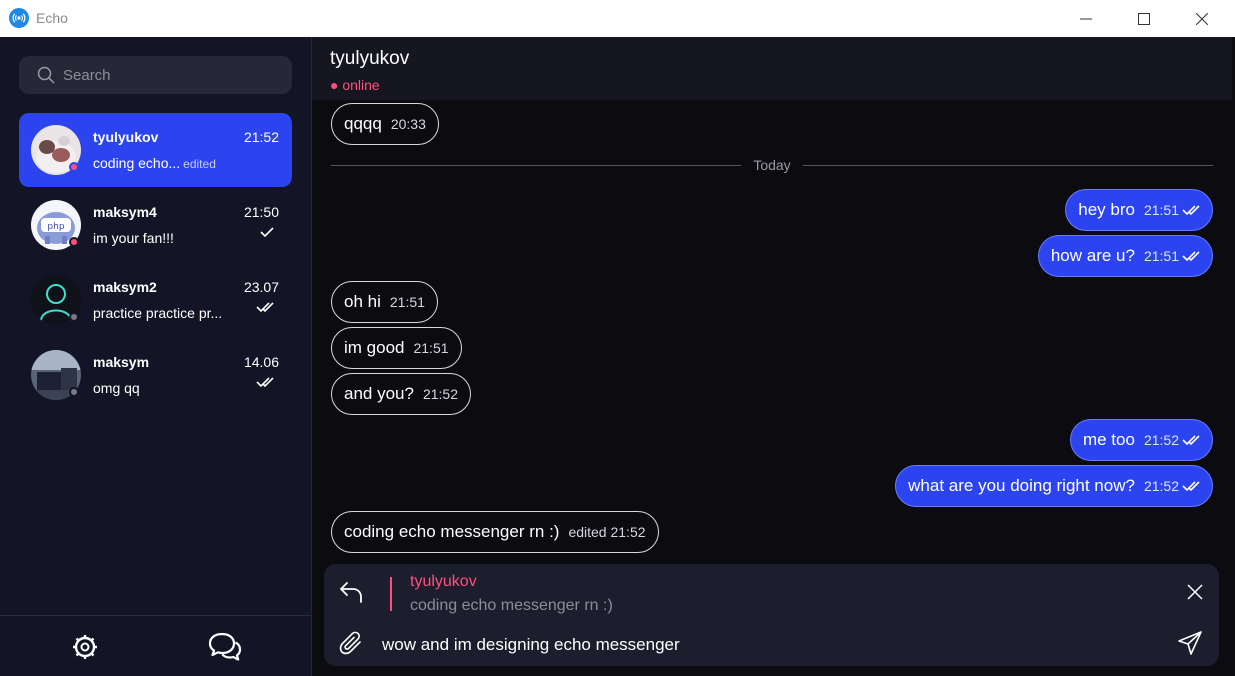 The width and height of the screenshot is (1235, 676). I want to click on chats-button, so click(225, 647).